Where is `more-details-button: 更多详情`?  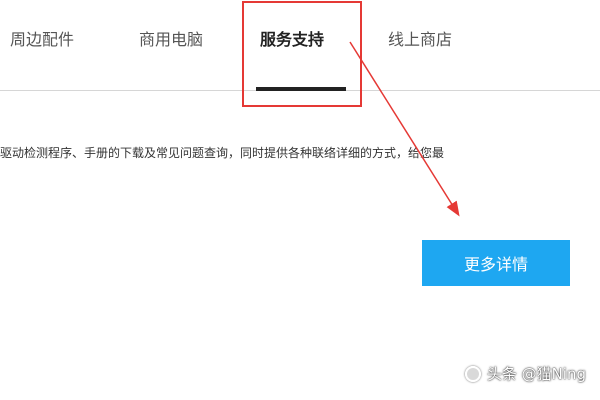 more-details-button: 更多详情 is located at coordinates (496, 263).